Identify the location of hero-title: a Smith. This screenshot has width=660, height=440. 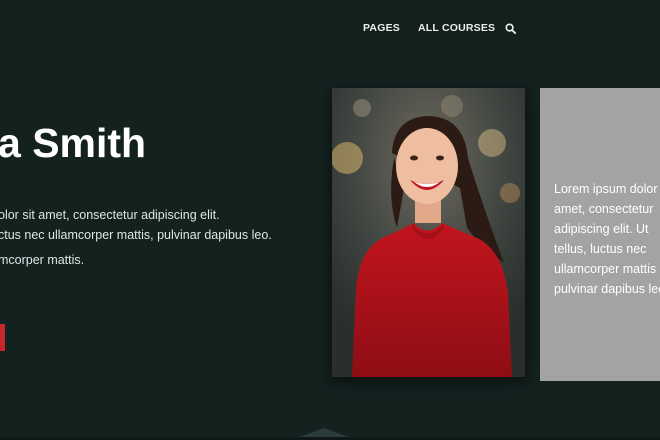
(73, 143).